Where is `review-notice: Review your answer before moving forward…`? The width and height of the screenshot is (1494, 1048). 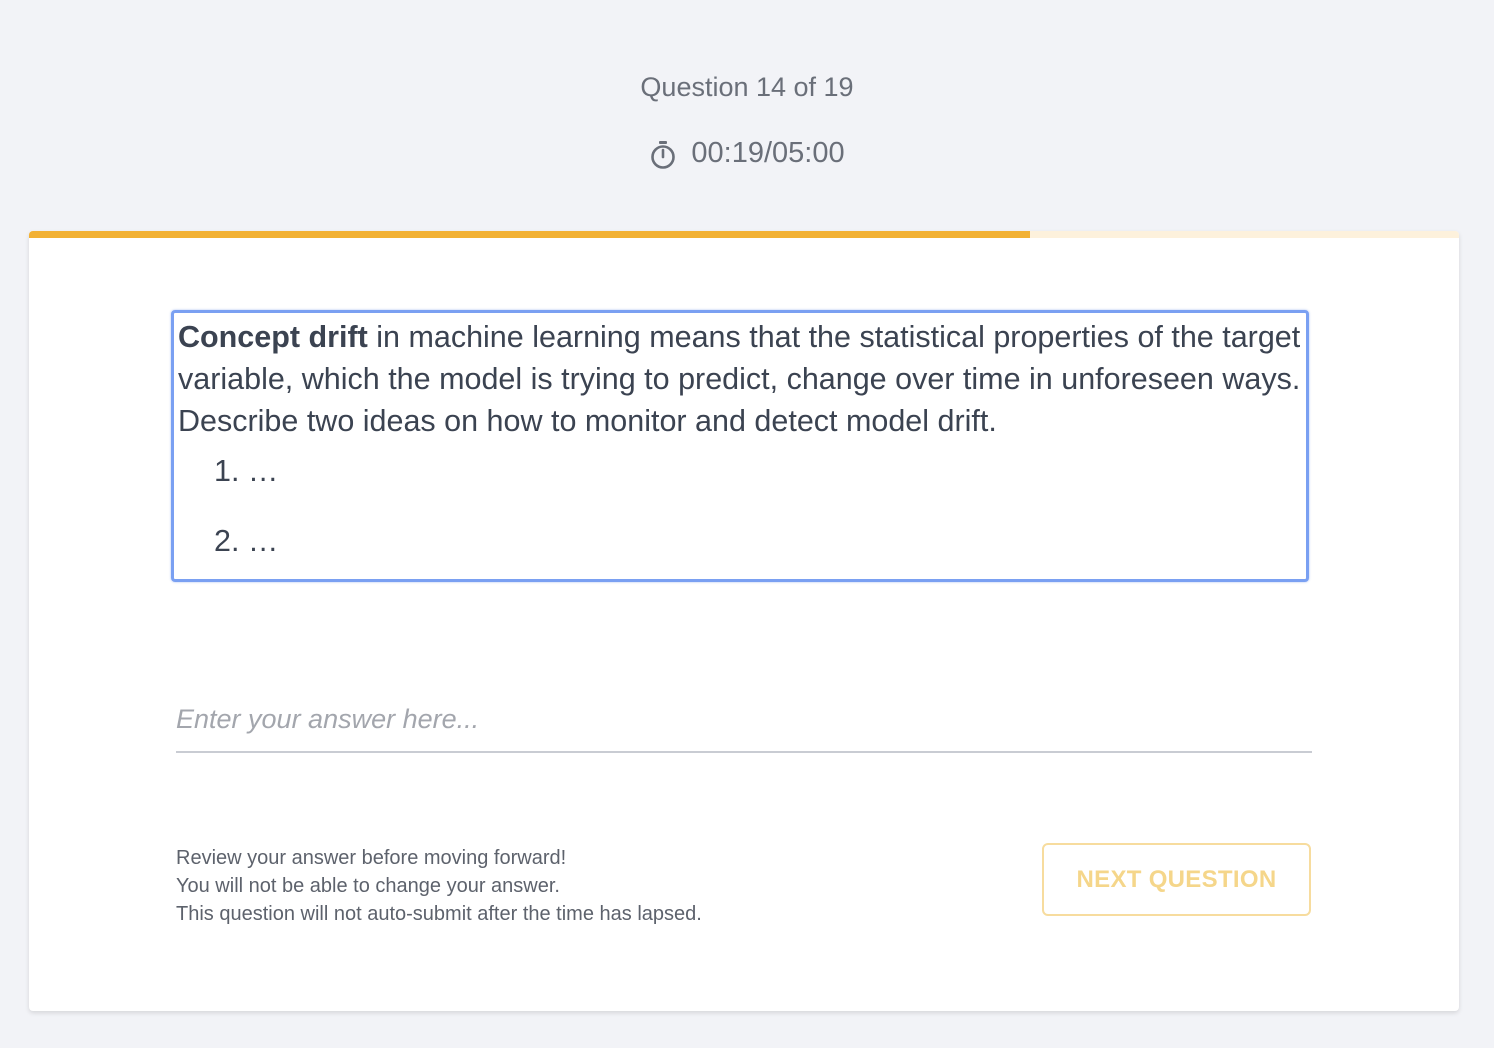
review-notice: Review your answer before moving forward… is located at coordinates (439, 886).